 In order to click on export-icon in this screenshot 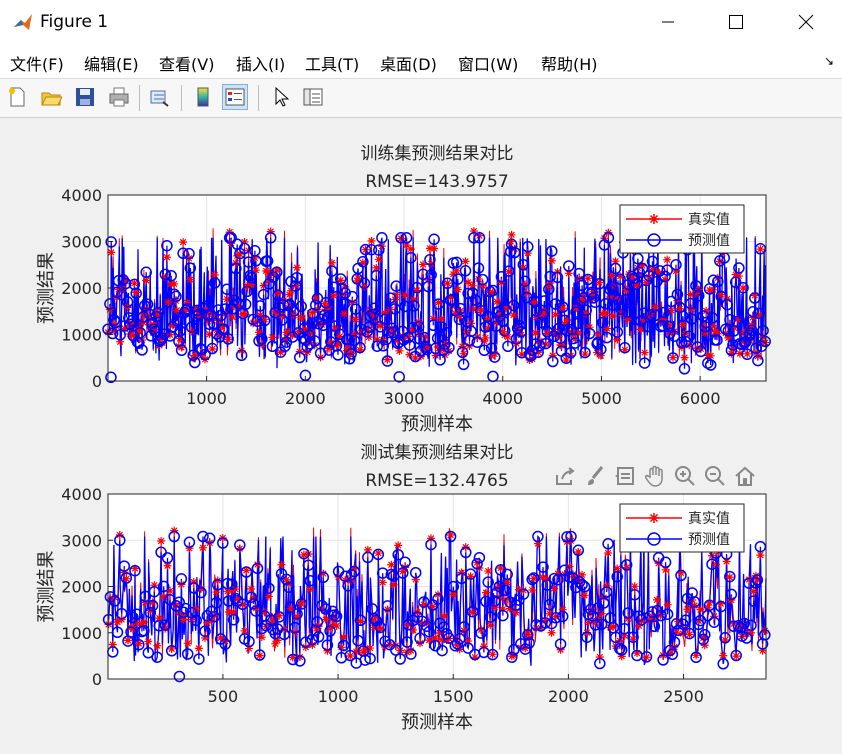, I will do `click(565, 476)`.